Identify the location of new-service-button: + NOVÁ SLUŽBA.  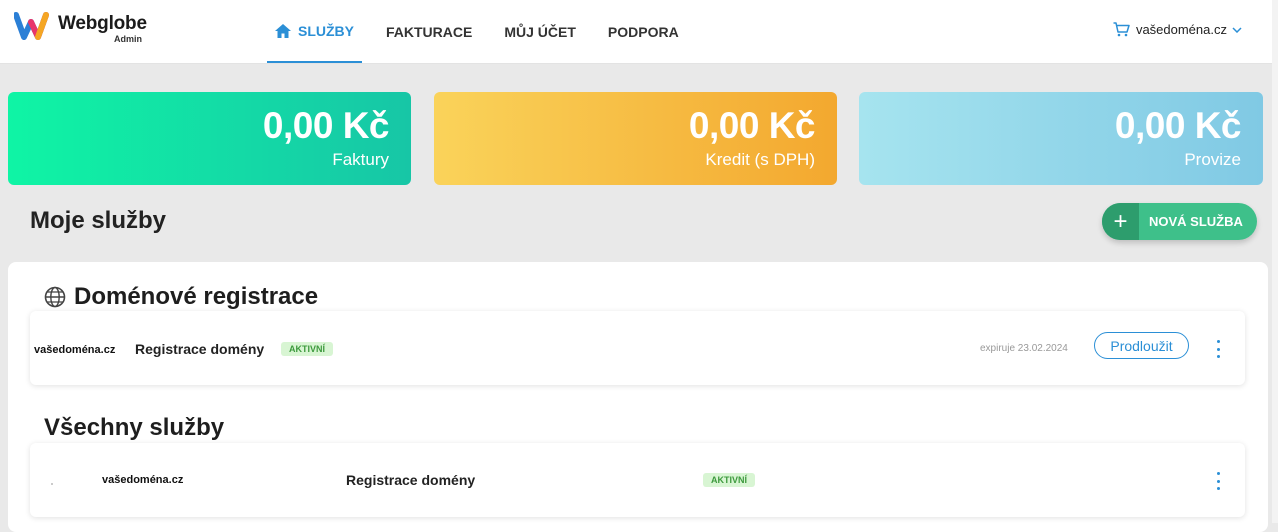
(1179, 221).